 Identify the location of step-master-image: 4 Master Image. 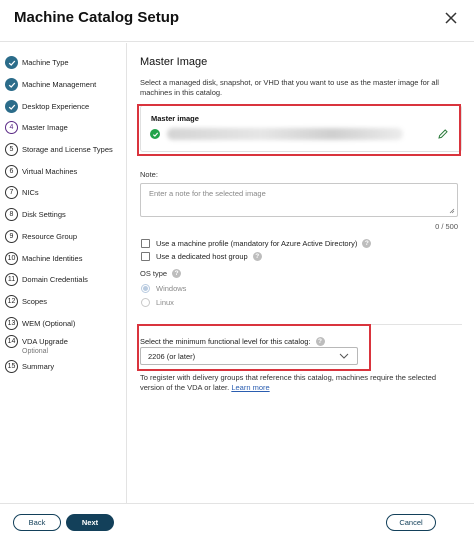
(36, 127).